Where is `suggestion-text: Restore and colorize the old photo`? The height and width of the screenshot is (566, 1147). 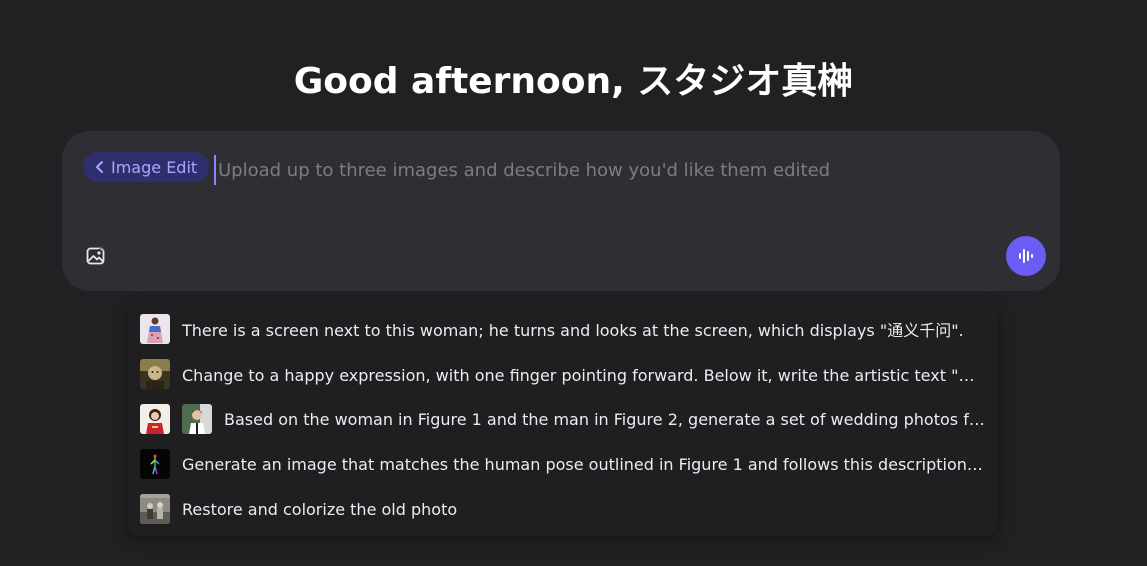 suggestion-text: Restore and colorize the old photo is located at coordinates (320, 509).